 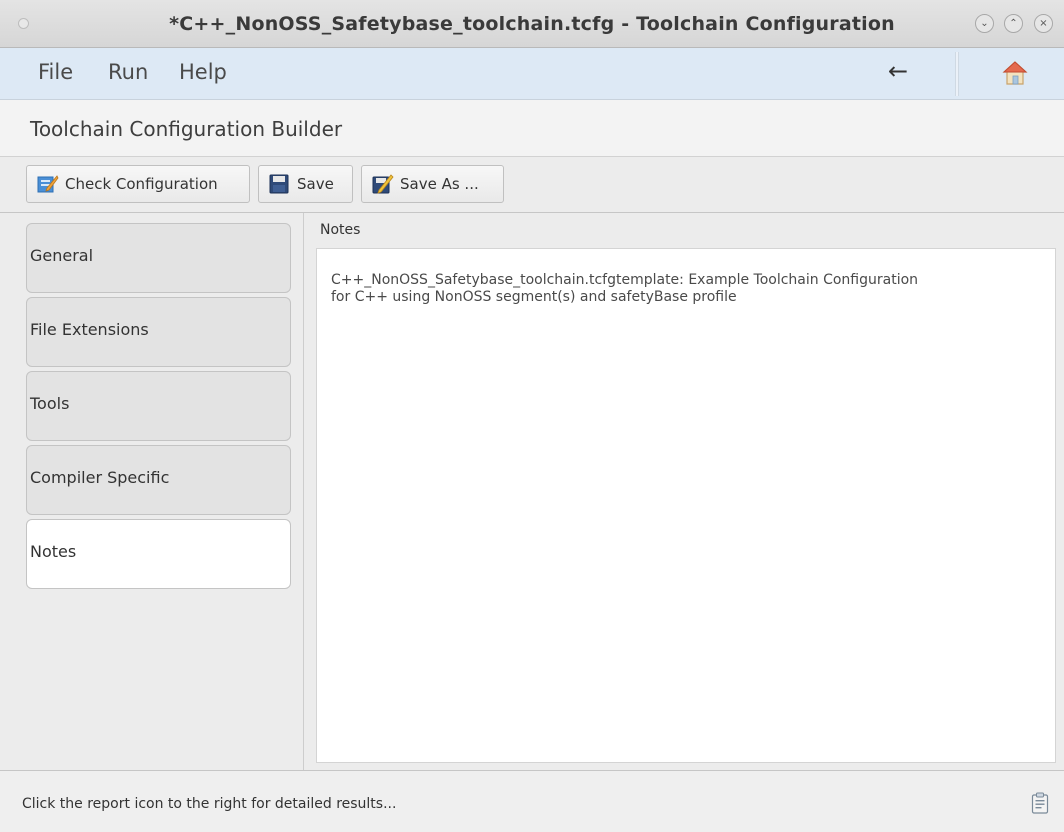 I want to click on home-icon, so click(x=1015, y=73).